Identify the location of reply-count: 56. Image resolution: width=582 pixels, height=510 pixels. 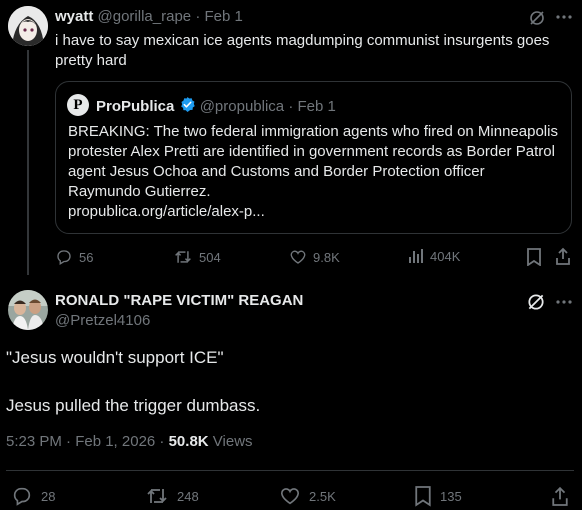
(86, 257).